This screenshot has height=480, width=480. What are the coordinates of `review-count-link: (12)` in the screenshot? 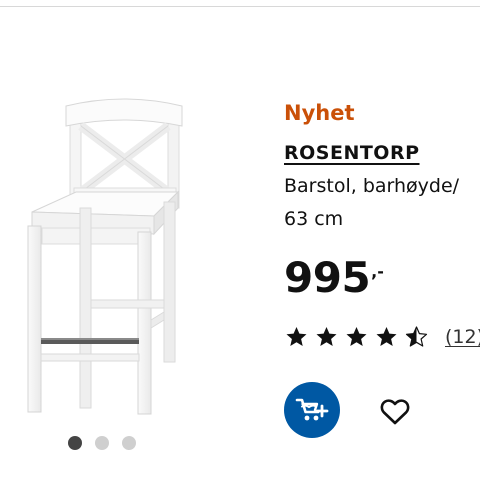 It's located at (462, 337).